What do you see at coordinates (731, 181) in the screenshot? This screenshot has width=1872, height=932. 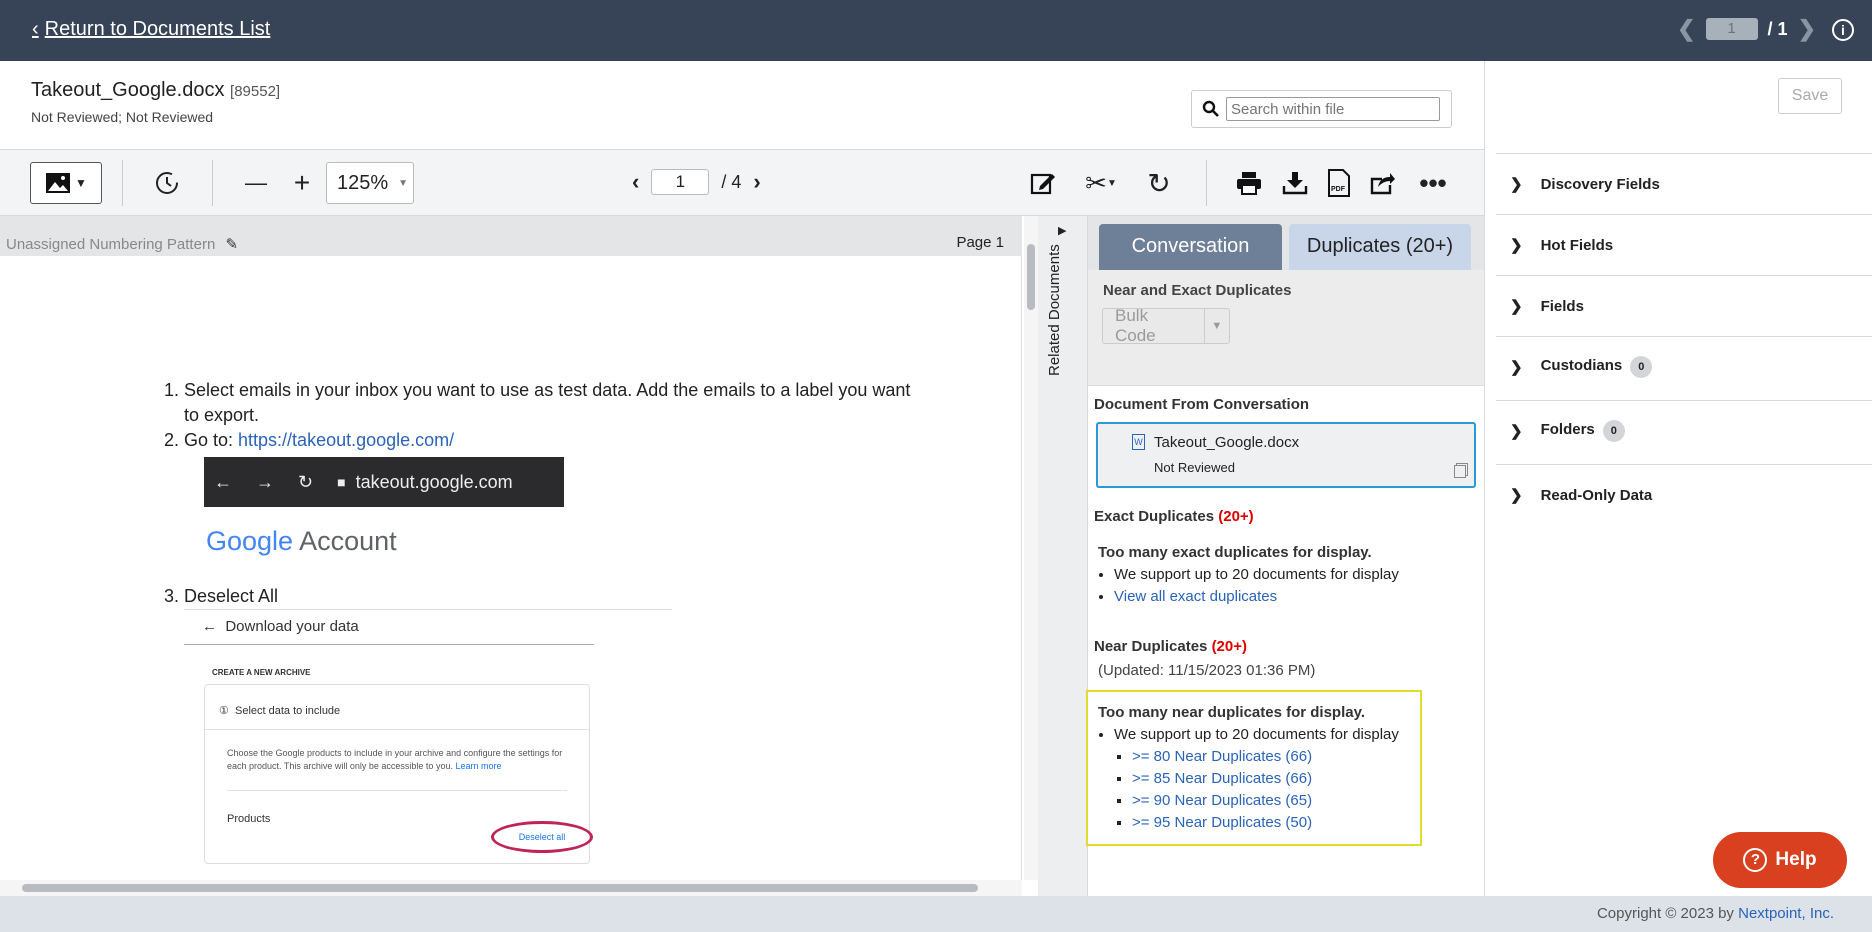 I see `page-total: / 4` at bounding box center [731, 181].